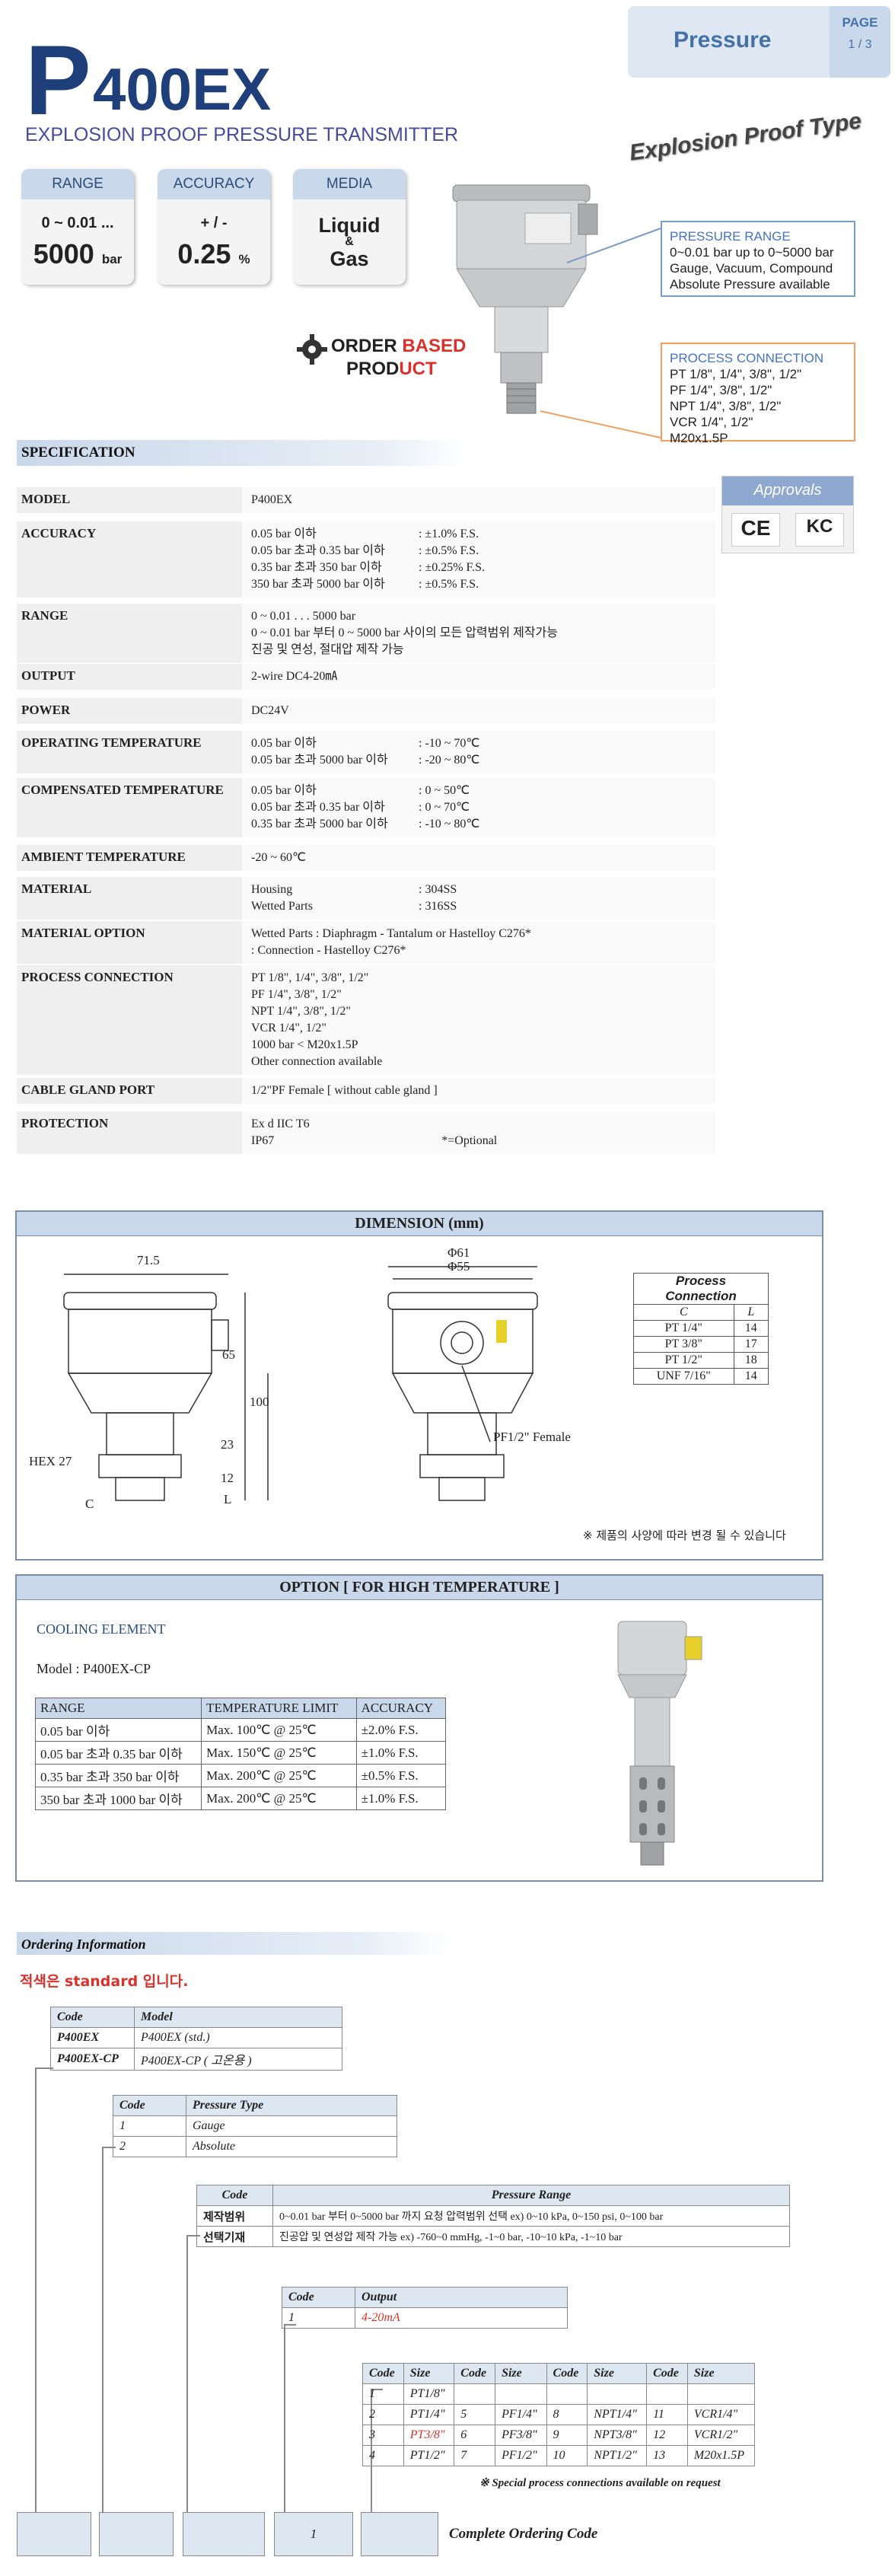  I want to click on size-code: 7, so click(475, 2456).